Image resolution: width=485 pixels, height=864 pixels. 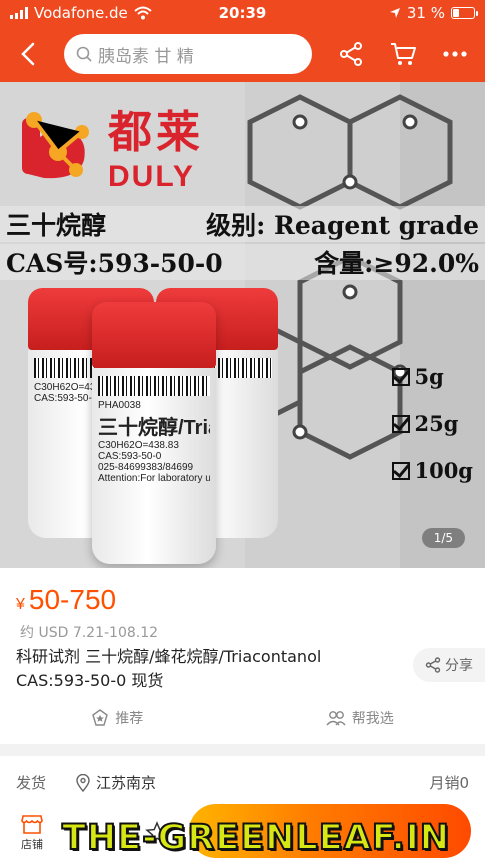 What do you see at coordinates (20, 604) in the screenshot?
I see `price-currency: ¥` at bounding box center [20, 604].